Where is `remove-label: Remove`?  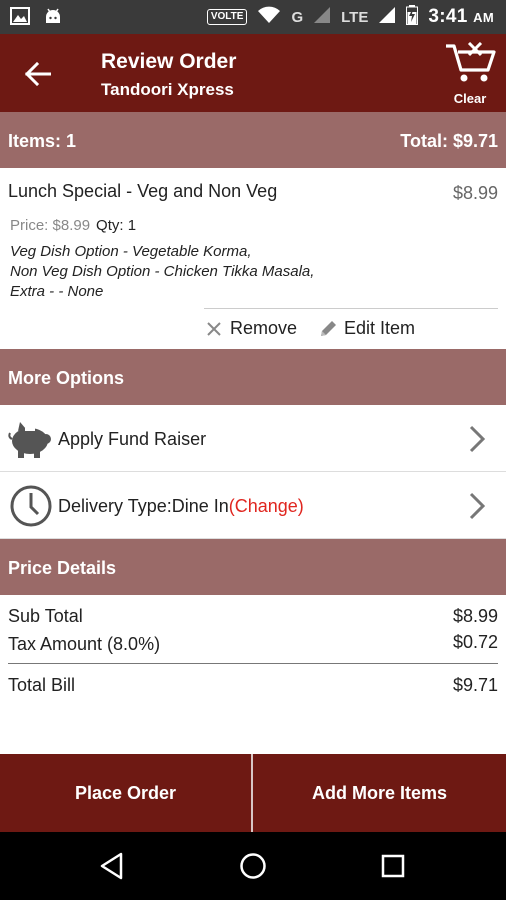 remove-label: Remove is located at coordinates (264, 328).